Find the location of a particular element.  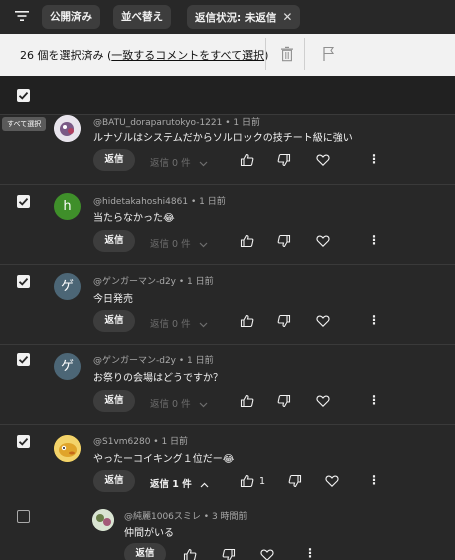

comment-author-name: @S1vm6280 is located at coordinates (121, 442).